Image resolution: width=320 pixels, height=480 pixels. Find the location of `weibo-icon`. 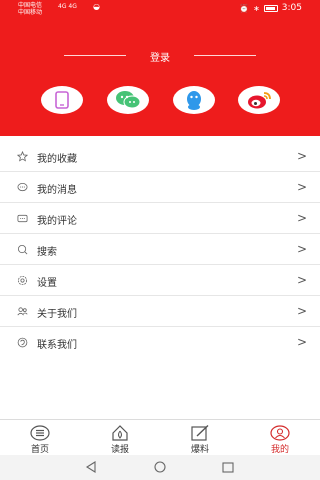

weibo-icon is located at coordinates (259, 100).